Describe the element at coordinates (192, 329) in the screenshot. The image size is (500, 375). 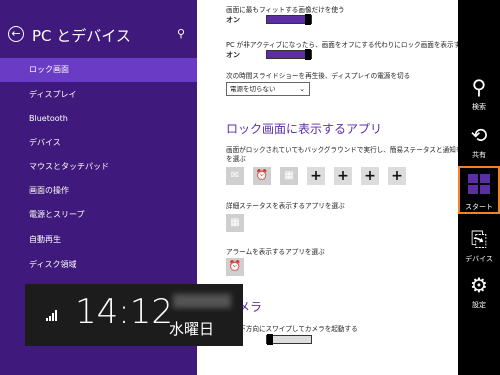
I see `clock-weekday: 水曜日` at that location.